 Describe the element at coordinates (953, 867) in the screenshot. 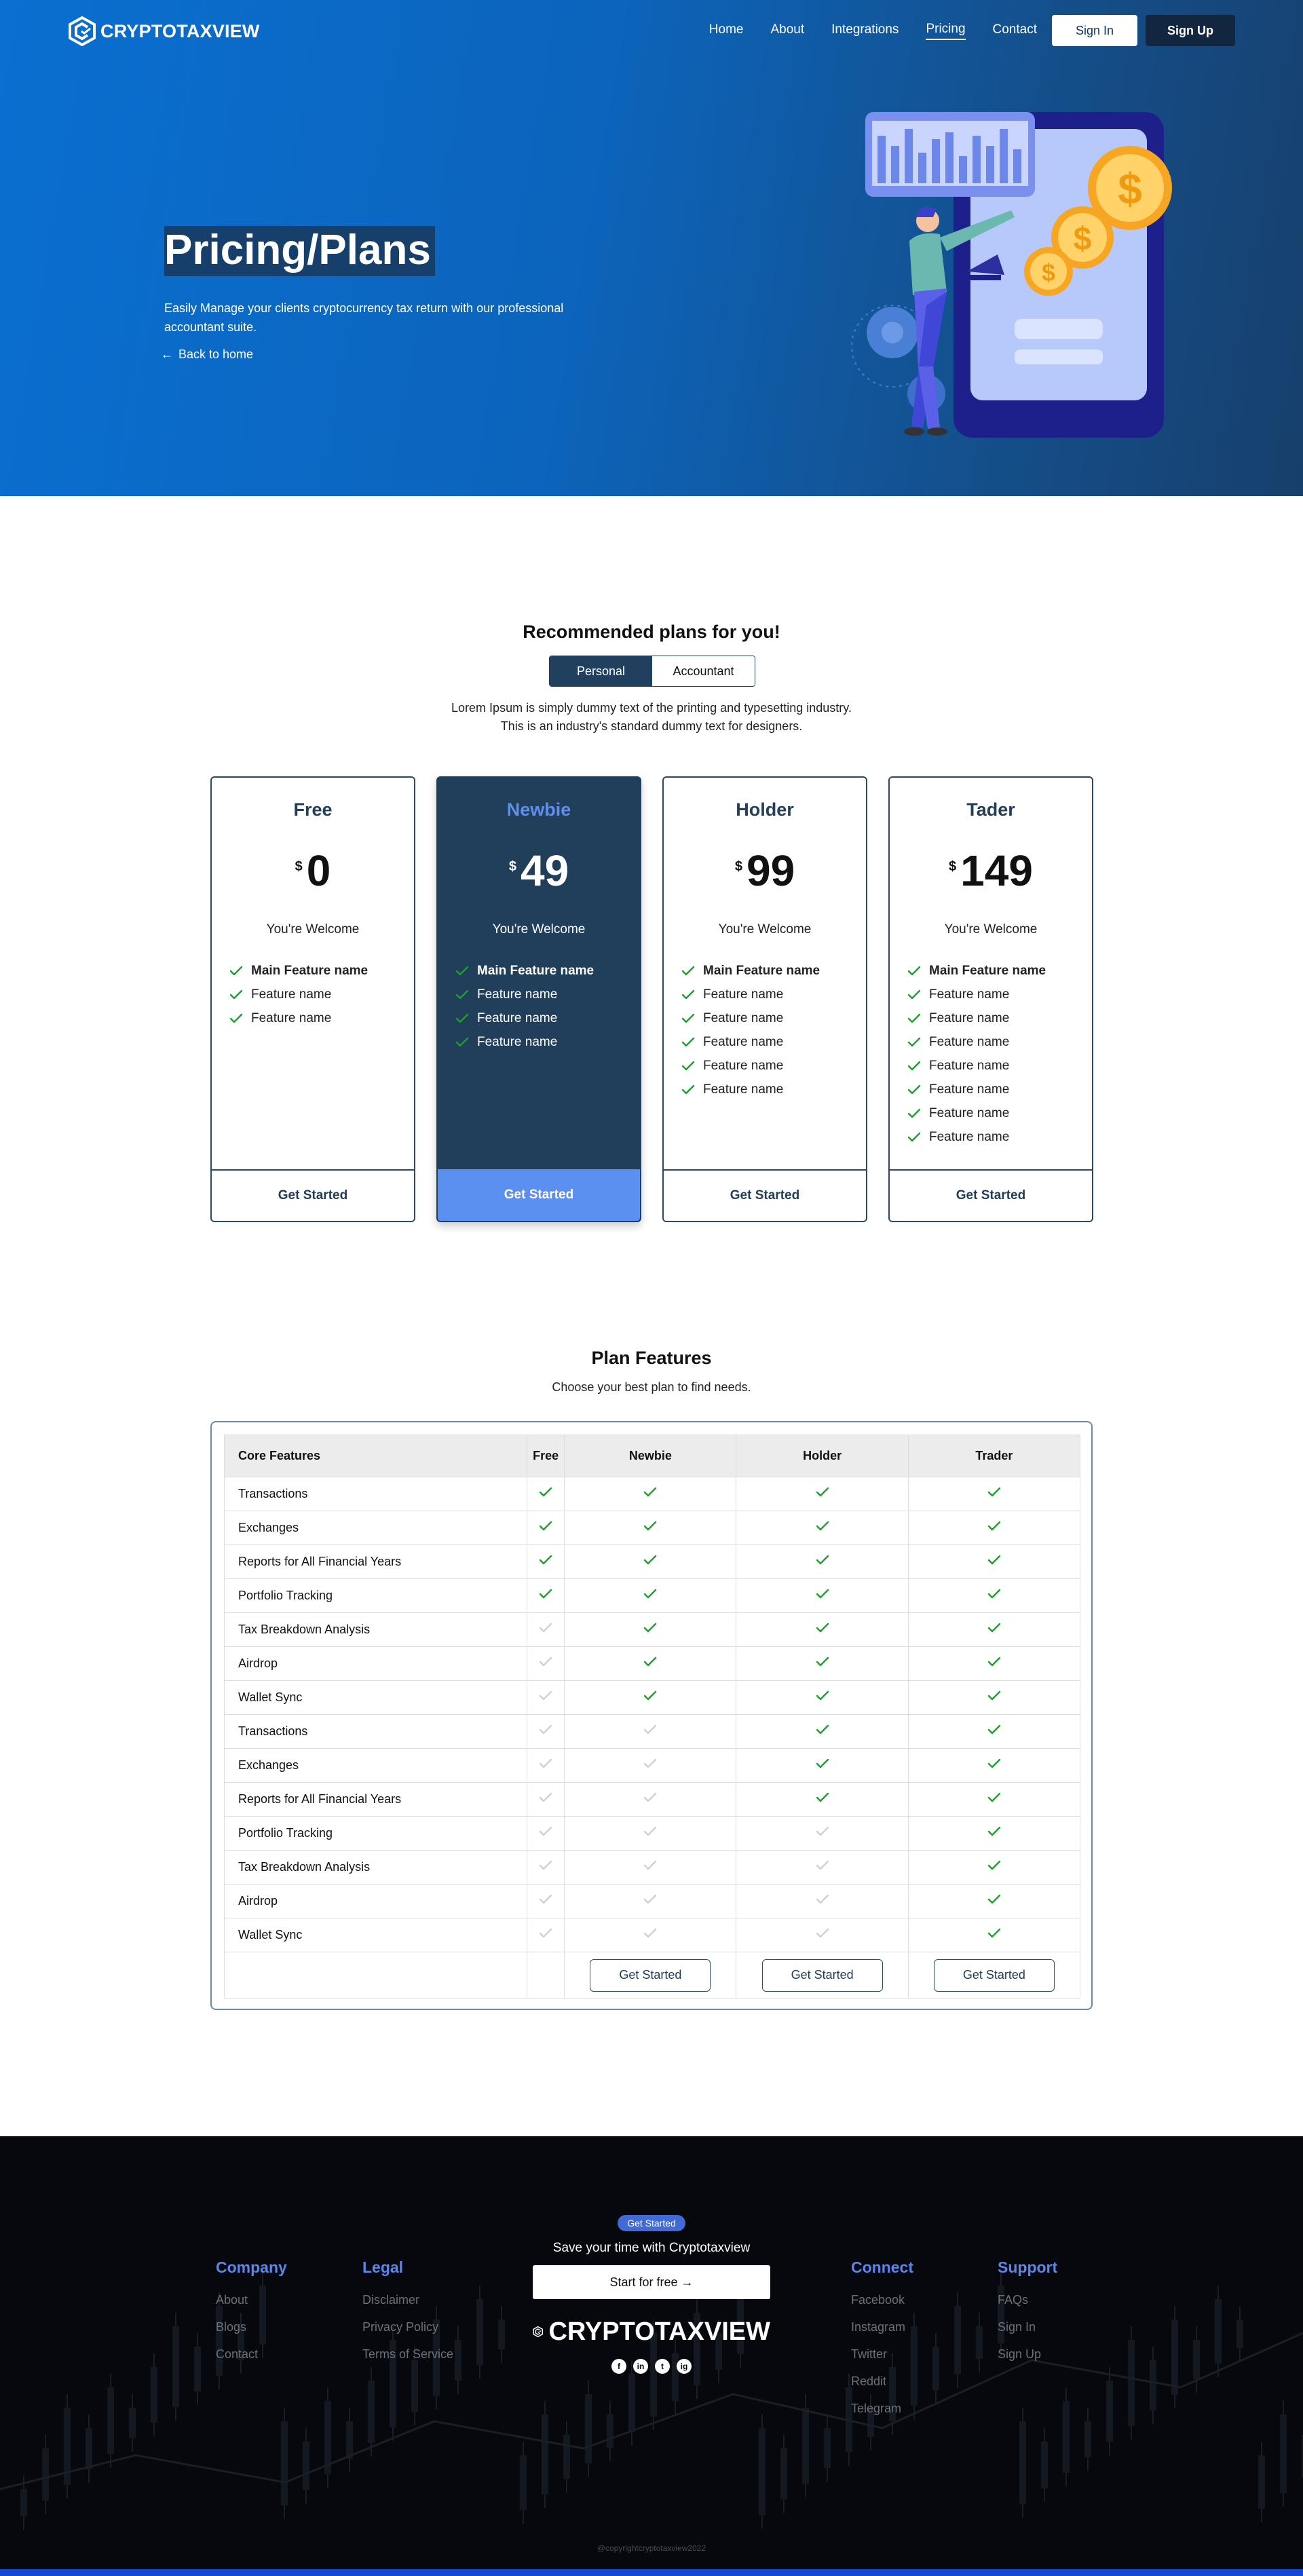

I see `currency-symbol: $` at that location.